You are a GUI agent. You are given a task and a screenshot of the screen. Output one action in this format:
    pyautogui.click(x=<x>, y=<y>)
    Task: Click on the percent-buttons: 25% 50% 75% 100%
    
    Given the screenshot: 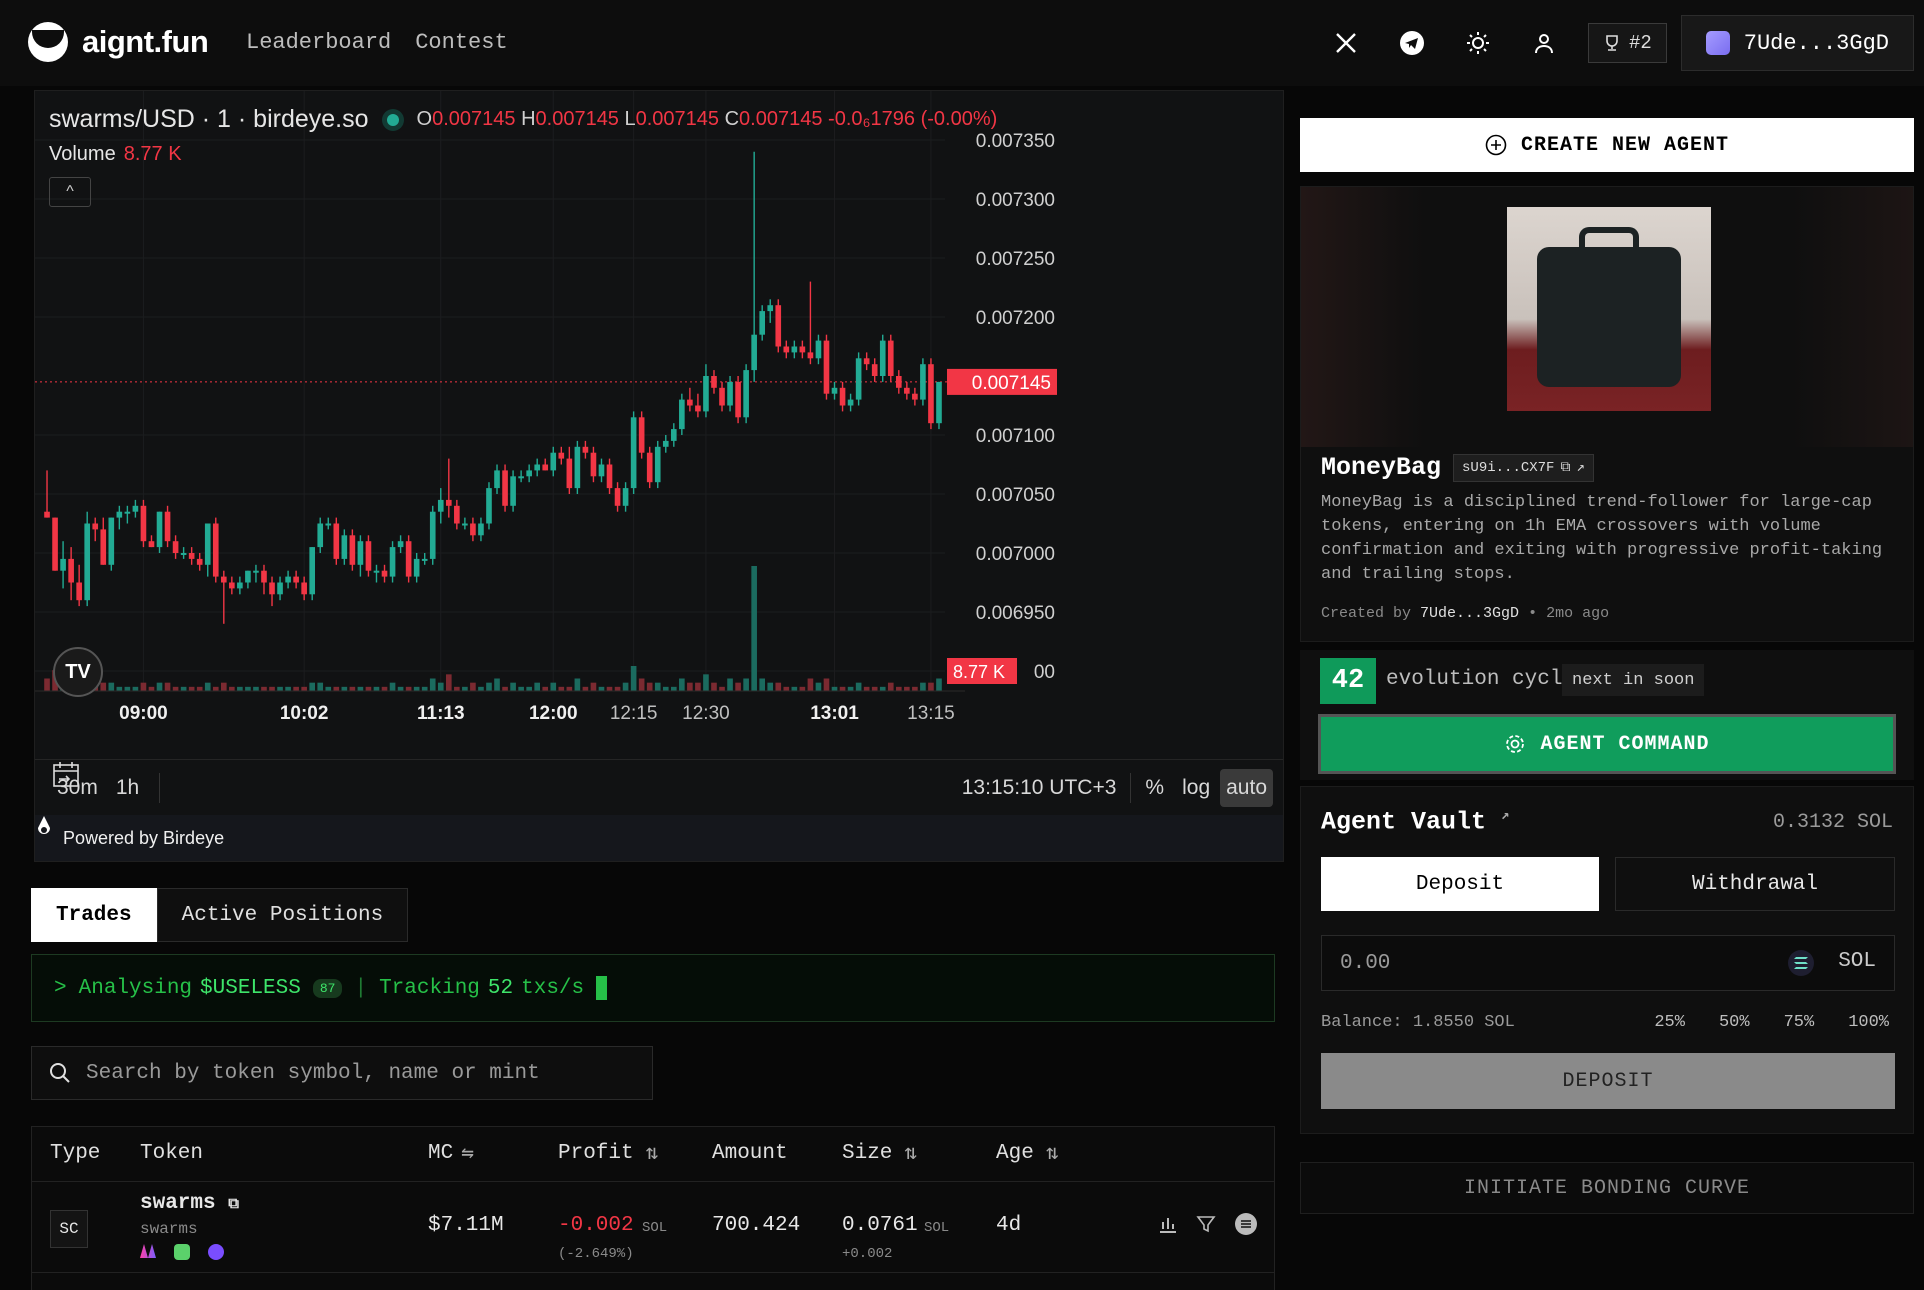 What is the action you would take?
    pyautogui.click(x=1771, y=1022)
    